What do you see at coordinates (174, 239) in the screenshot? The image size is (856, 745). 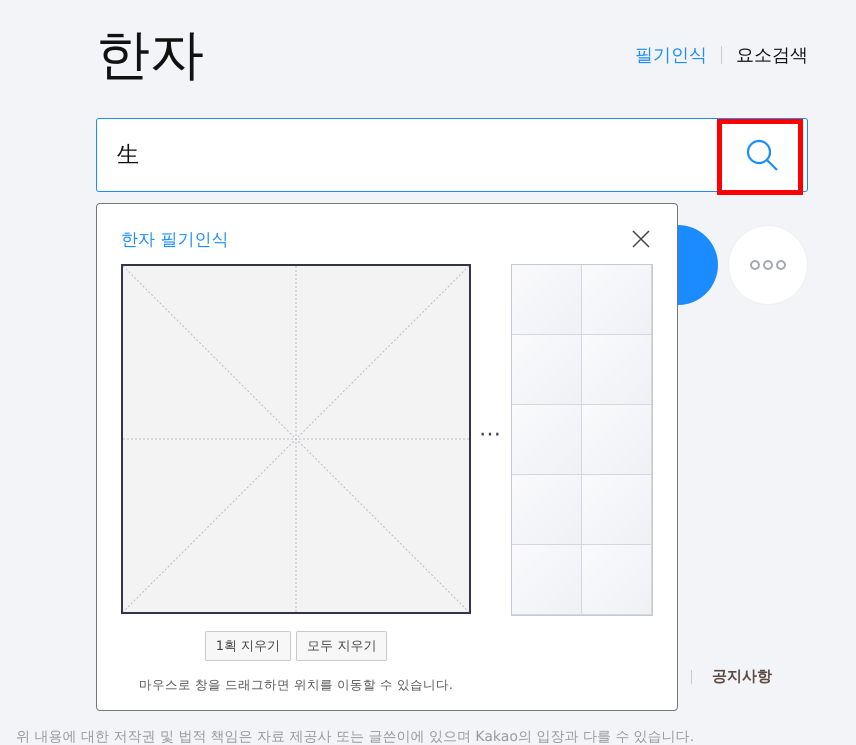 I see `popup-title: 한자 필기인식` at bounding box center [174, 239].